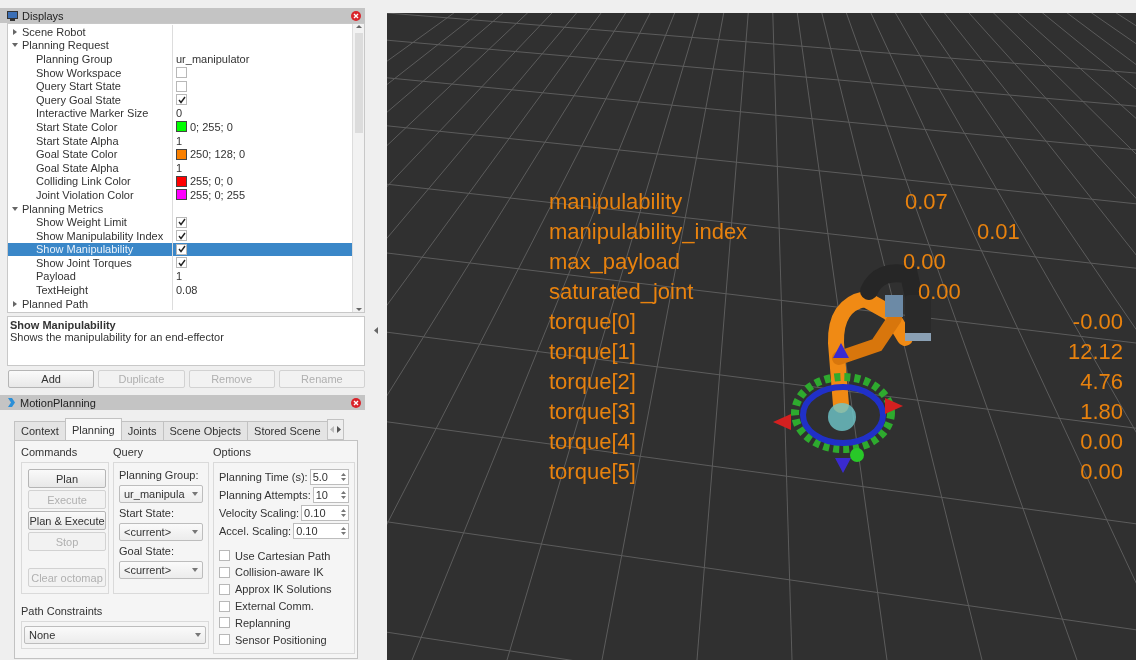  What do you see at coordinates (218, 154) in the screenshot?
I see `property-value: 250; 128; 0` at bounding box center [218, 154].